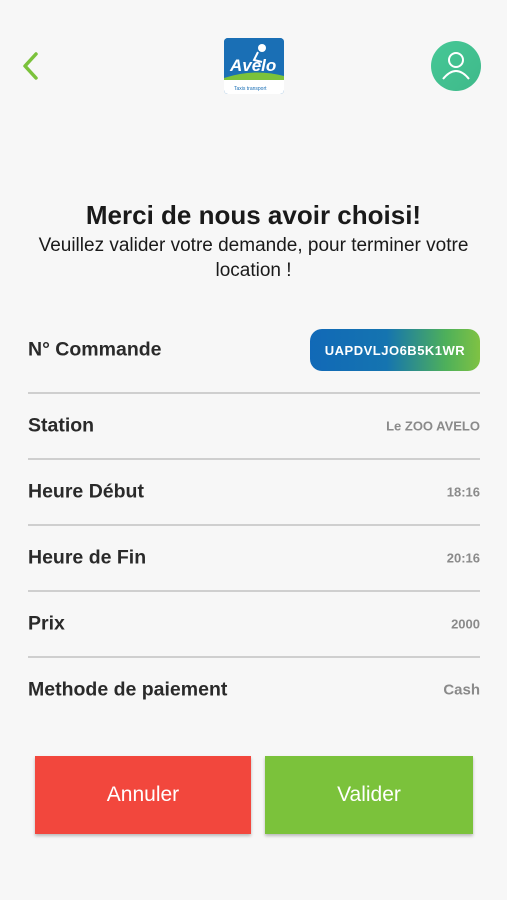 This screenshot has width=507, height=900. I want to click on detail-row-order: N° Commande UAPDVLJO6B5K1WR, so click(254, 350).